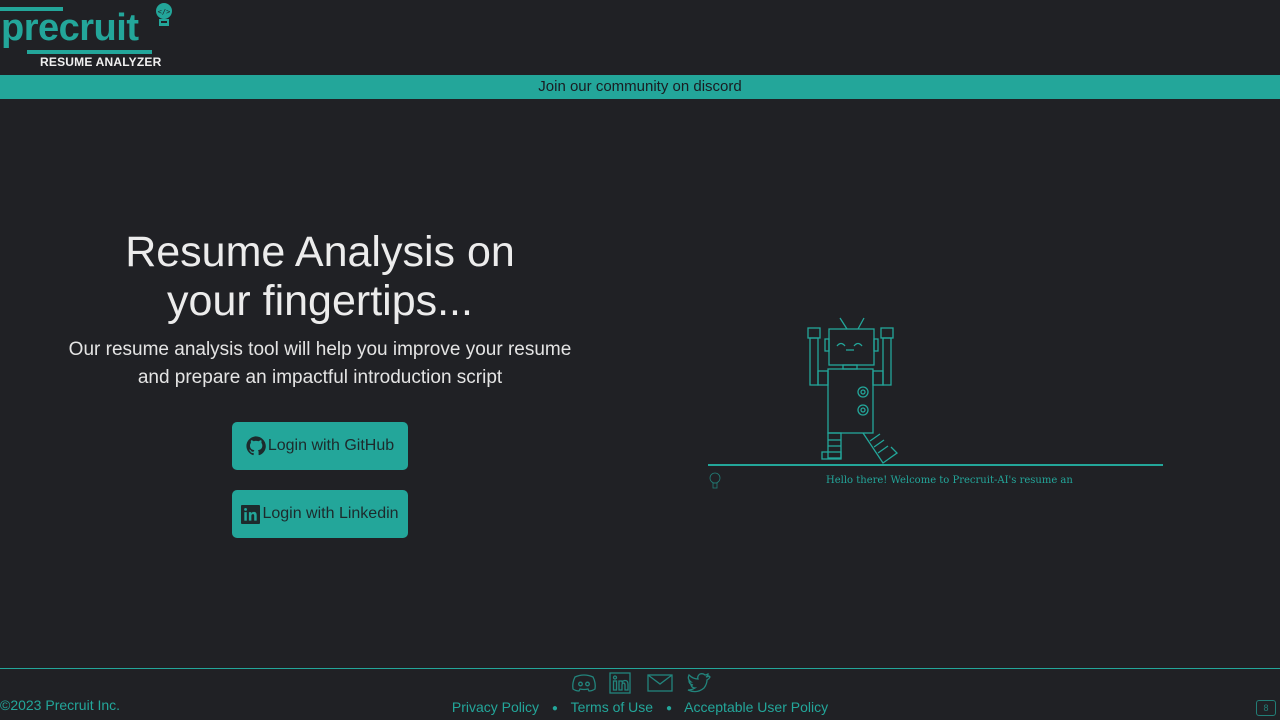 The width and height of the screenshot is (1280, 720). I want to click on twitter-icon, so click(698, 683).